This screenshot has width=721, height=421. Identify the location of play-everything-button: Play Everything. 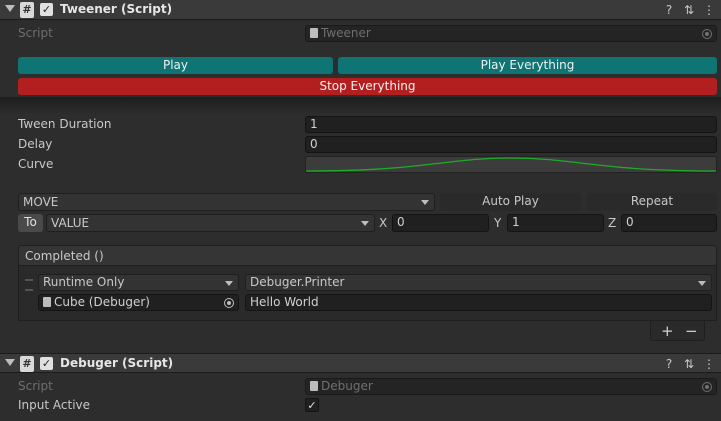
(527, 65).